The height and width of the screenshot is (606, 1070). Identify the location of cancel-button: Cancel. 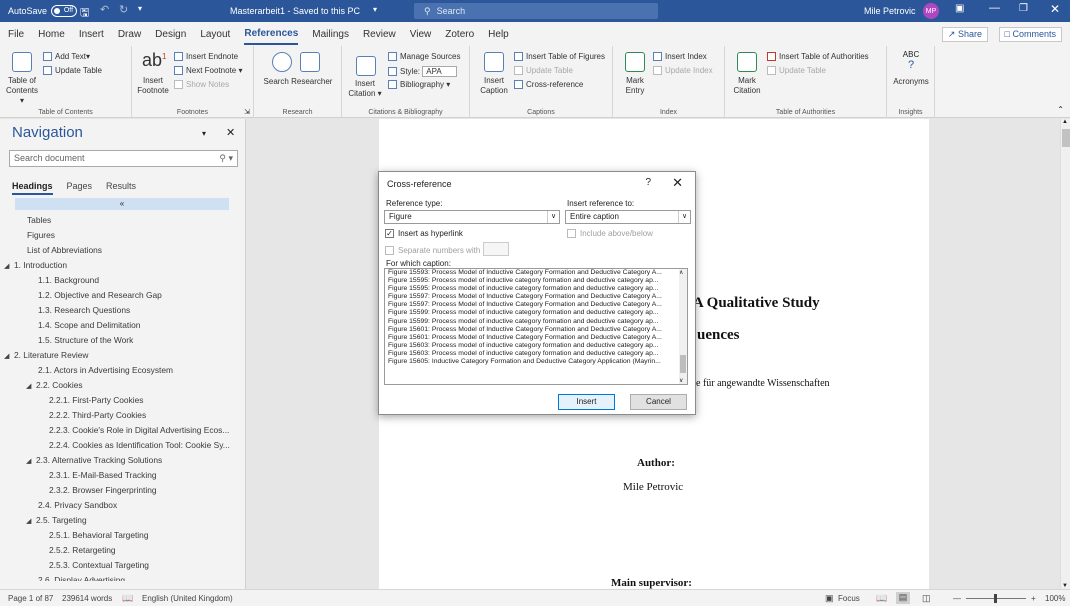
(658, 402).